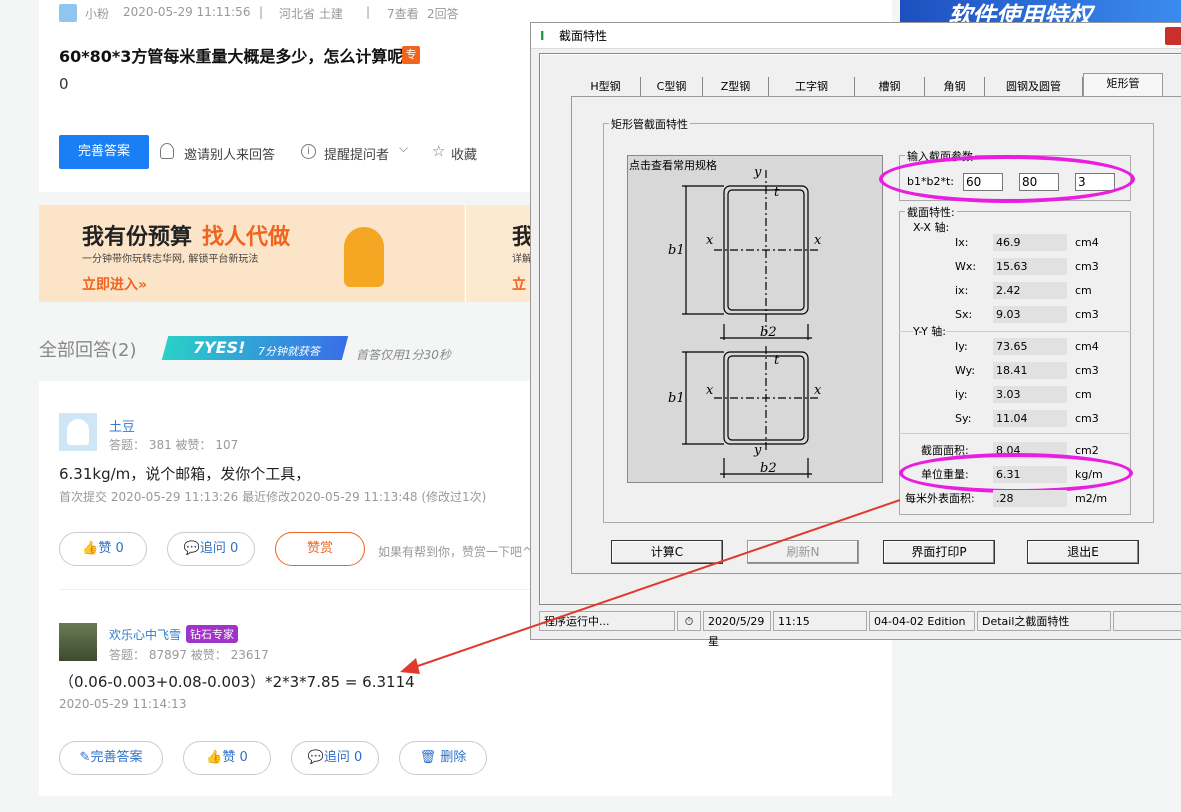 This screenshot has height=812, width=1181. What do you see at coordinates (963, 418) in the screenshot?
I see `y-prop-label: Sy:` at bounding box center [963, 418].